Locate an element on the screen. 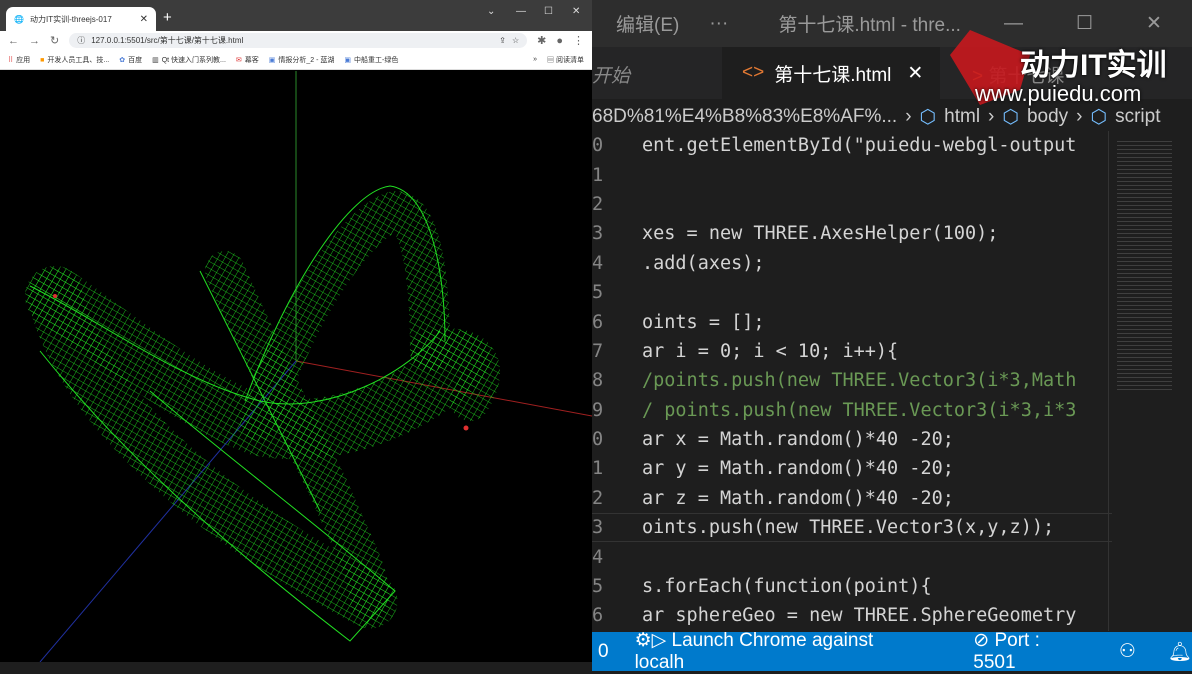 This screenshot has width=1192, height=674. html-file-icon: <> is located at coordinates (753, 72).